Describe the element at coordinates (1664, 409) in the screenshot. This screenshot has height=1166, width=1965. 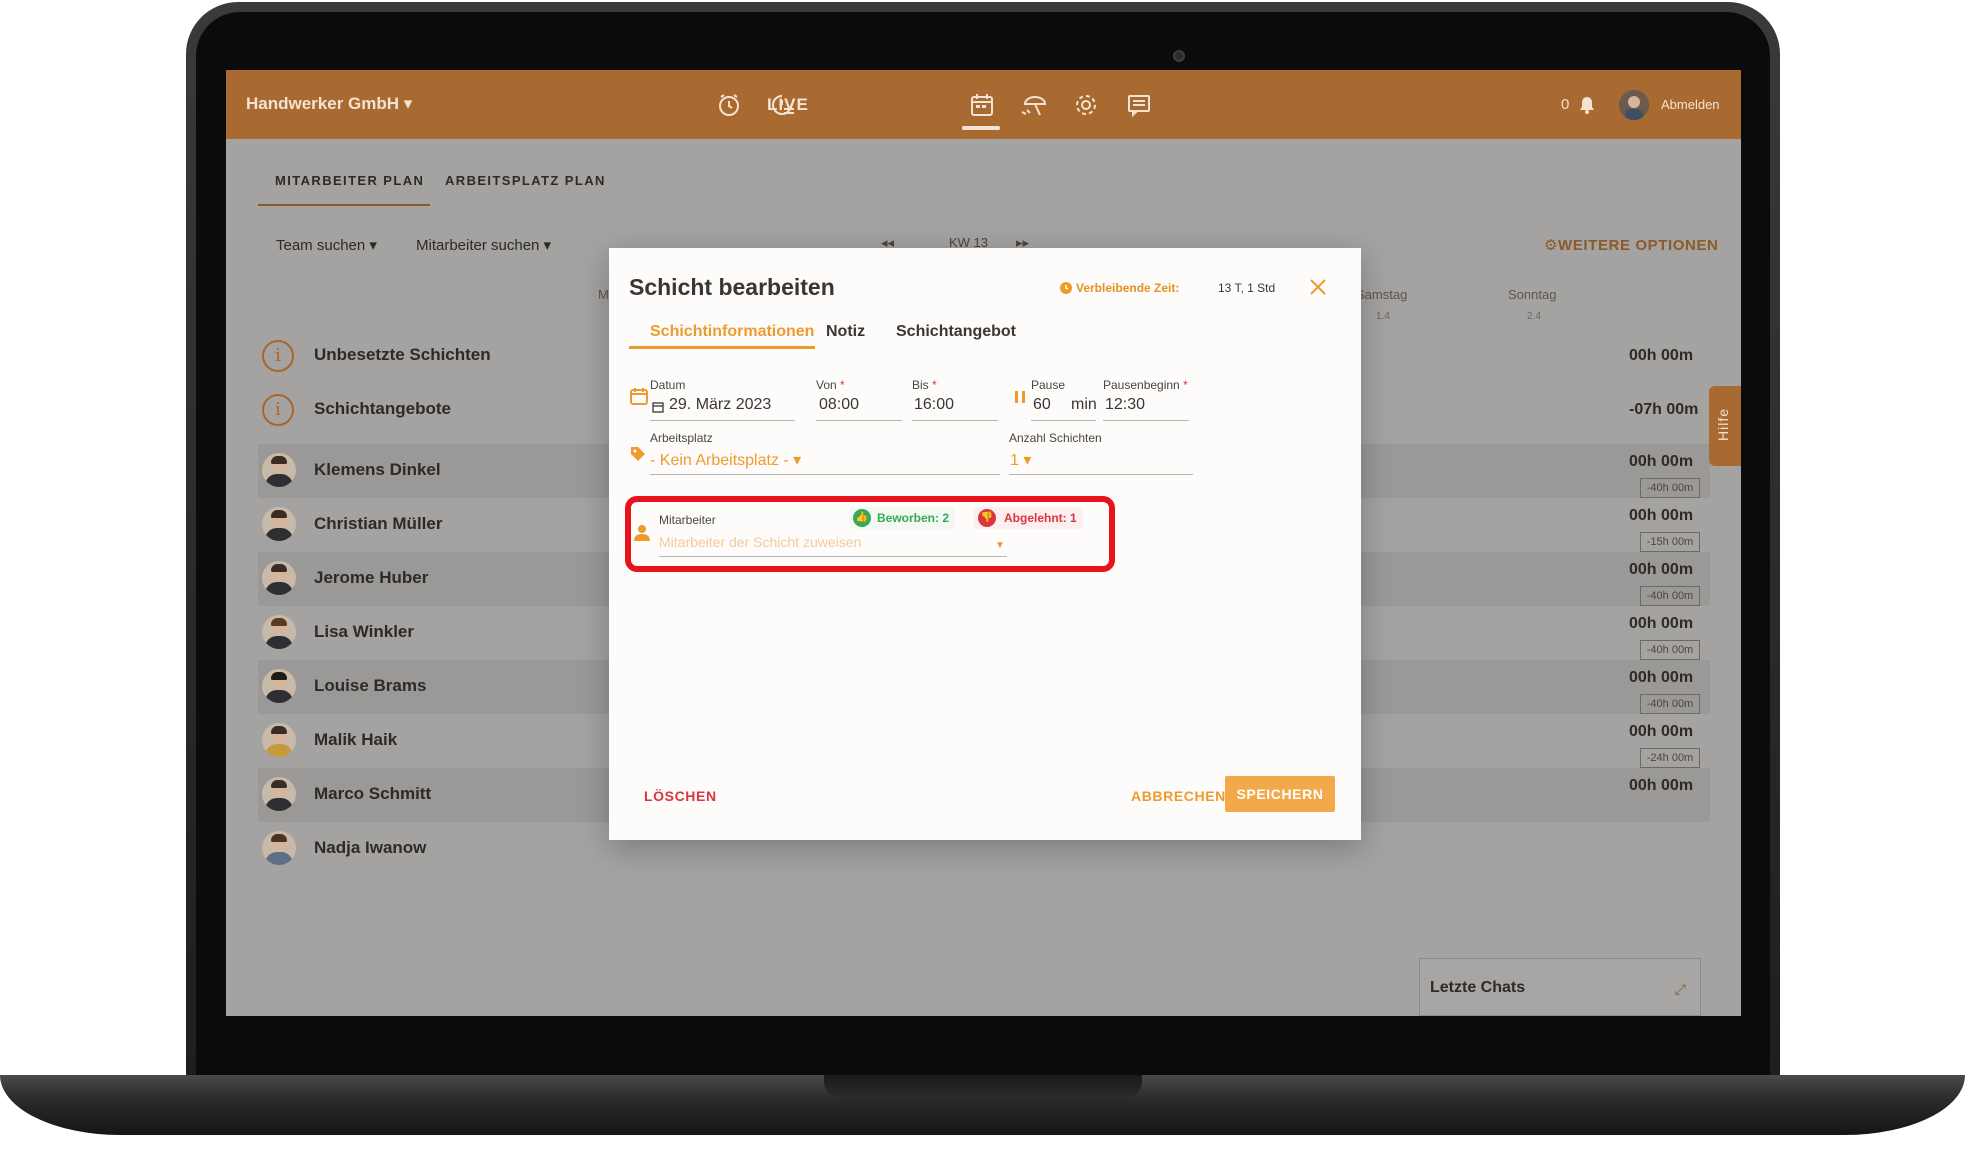
I see `shift-offers-hours: -07h 00m` at that location.